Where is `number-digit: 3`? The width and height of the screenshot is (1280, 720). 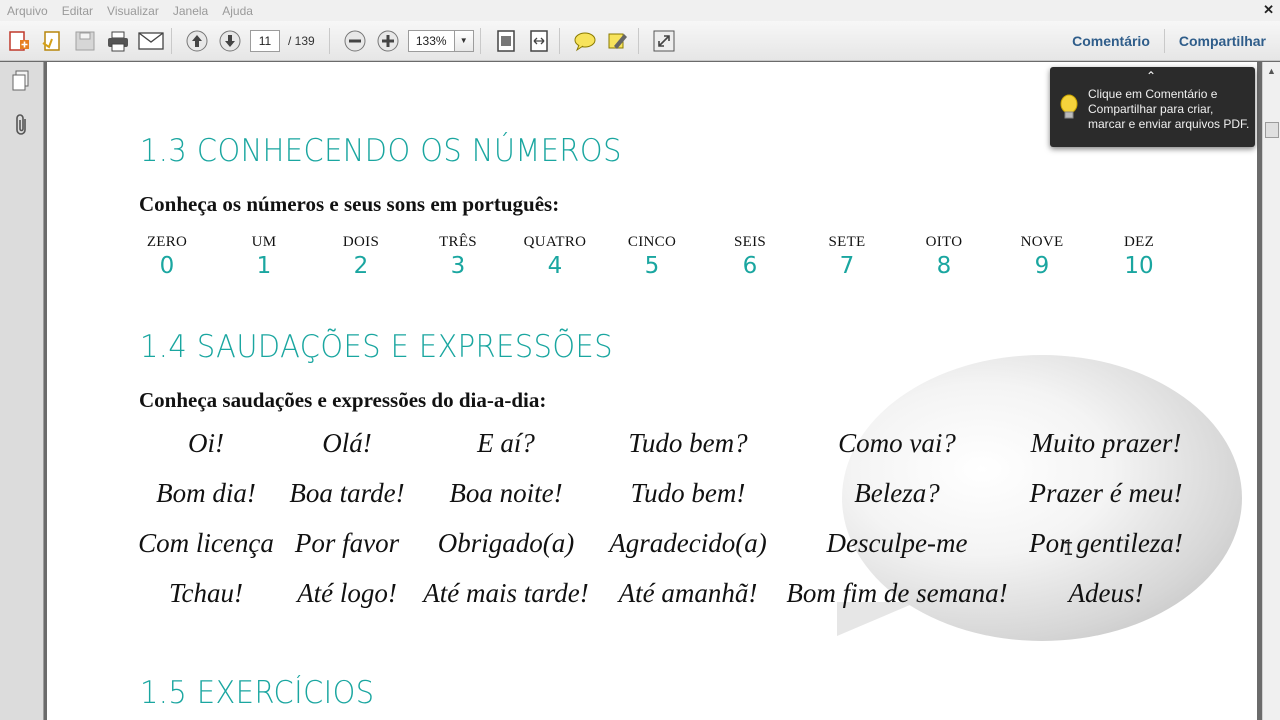 number-digit: 3 is located at coordinates (458, 266).